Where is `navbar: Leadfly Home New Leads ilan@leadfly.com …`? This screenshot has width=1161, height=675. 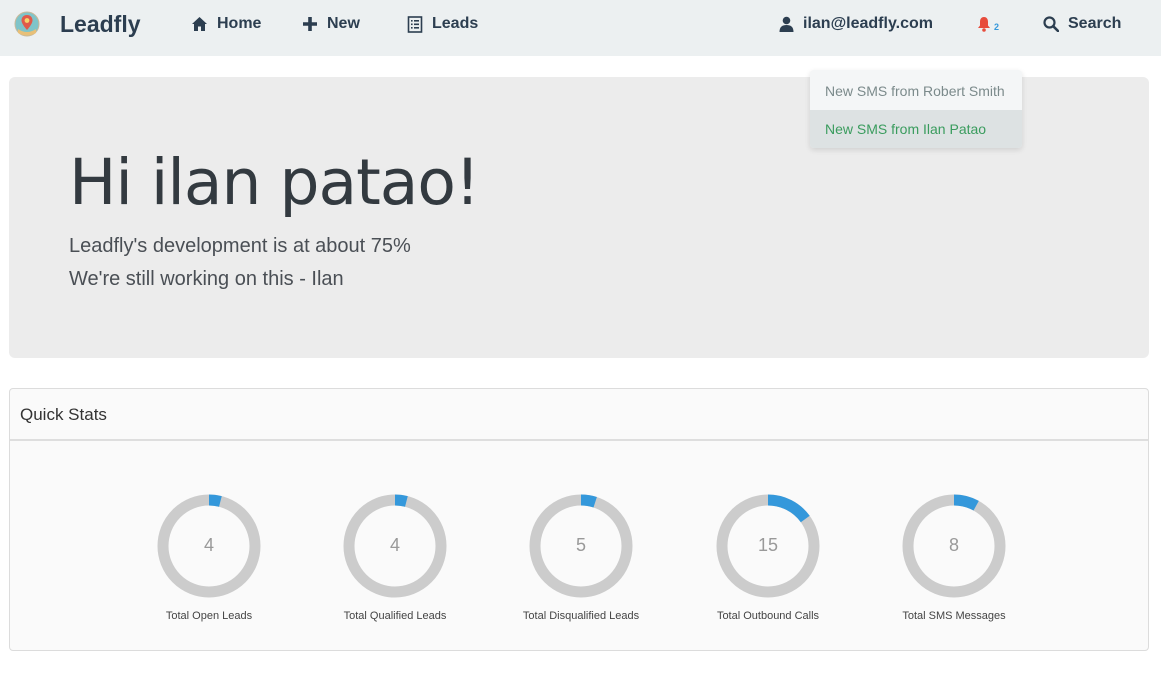 navbar: Leadfly Home New Leads ilan@leadfly.com … is located at coordinates (580, 28).